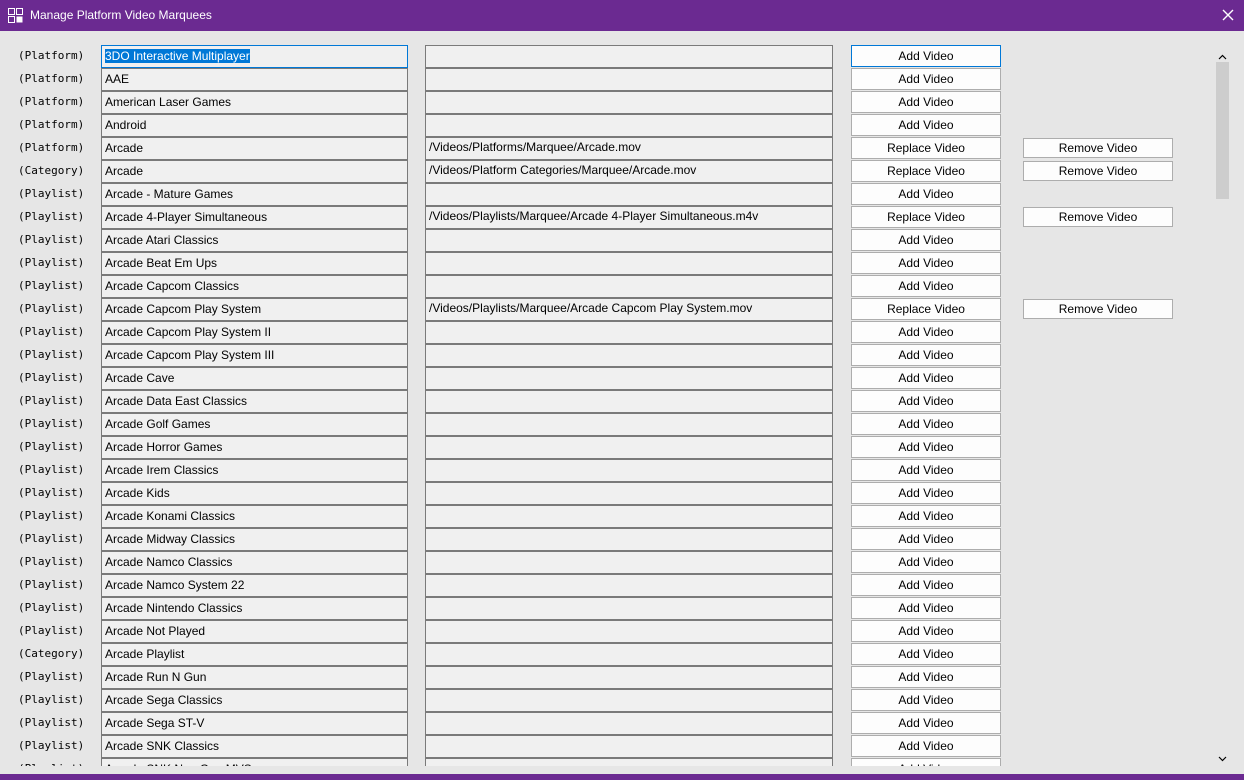 This screenshot has height=780, width=1244. What do you see at coordinates (254, 746) in the screenshot?
I see `item-name-field: Arcade SNK Classics` at bounding box center [254, 746].